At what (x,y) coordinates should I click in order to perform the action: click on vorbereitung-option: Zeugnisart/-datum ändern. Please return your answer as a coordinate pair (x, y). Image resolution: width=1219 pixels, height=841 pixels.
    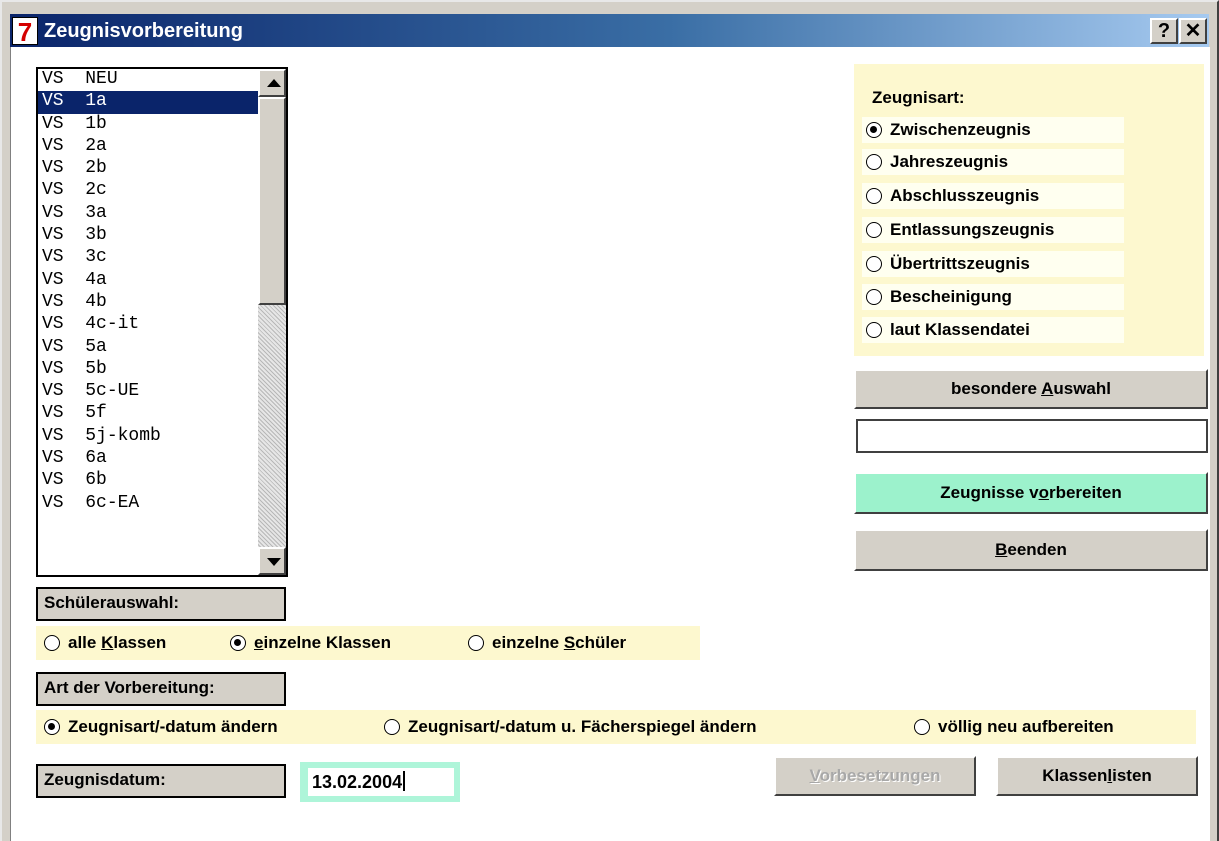
    Looking at the image, I should click on (184, 727).